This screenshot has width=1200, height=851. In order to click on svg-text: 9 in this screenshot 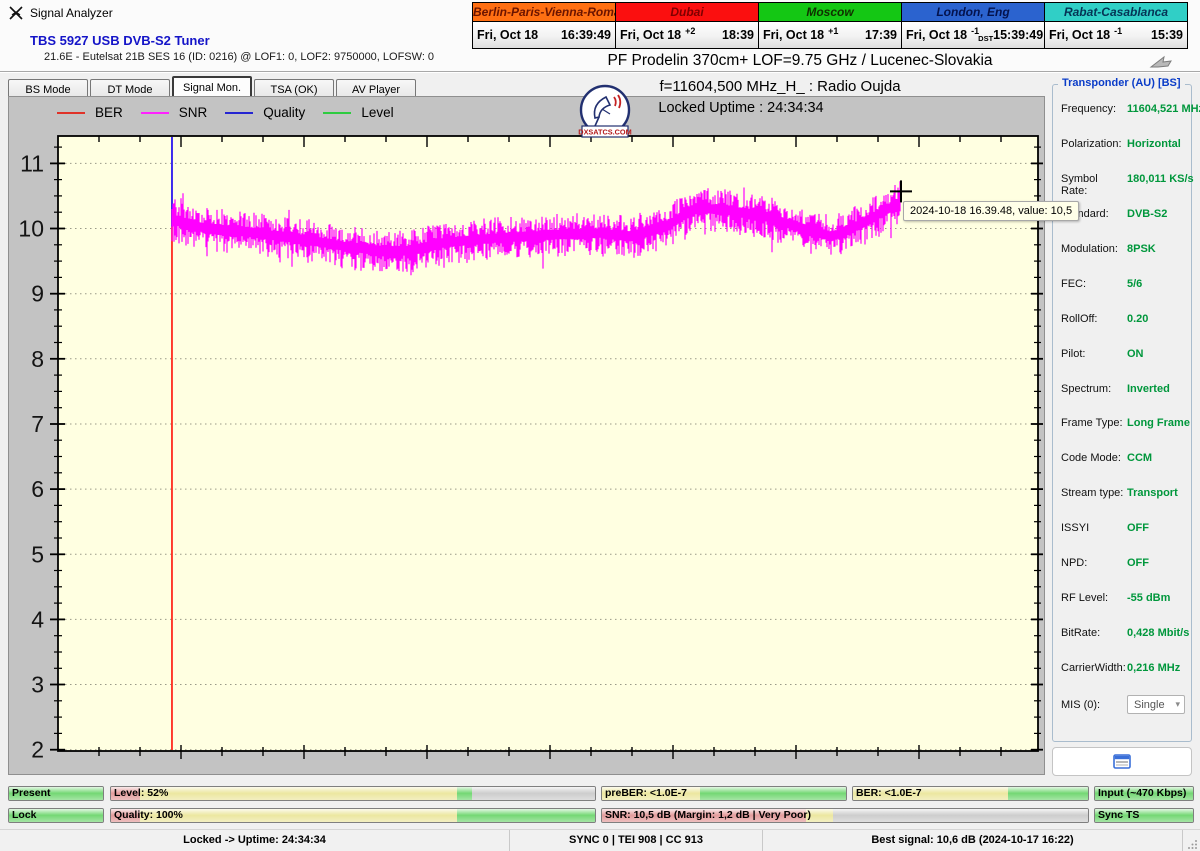, I will do `click(37, 294)`.